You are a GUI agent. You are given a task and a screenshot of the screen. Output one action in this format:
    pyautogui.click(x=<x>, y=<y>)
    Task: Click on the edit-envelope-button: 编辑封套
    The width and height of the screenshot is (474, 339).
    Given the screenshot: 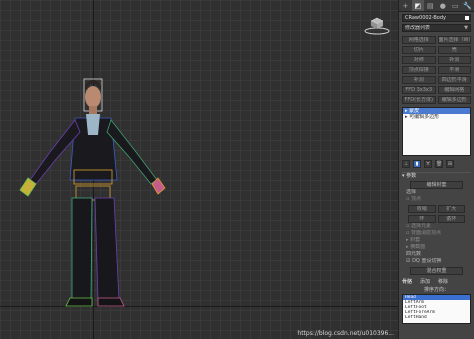 What is the action you would take?
    pyautogui.click(x=436, y=185)
    